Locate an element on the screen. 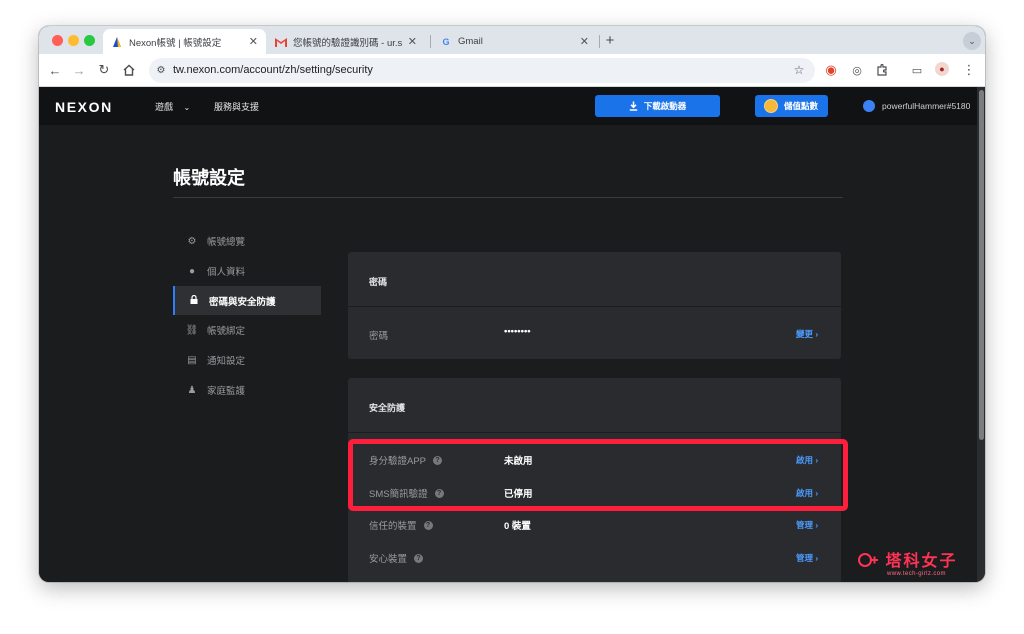 The width and height of the screenshot is (1024, 634). page-title: 帳號設定 is located at coordinates (209, 178).